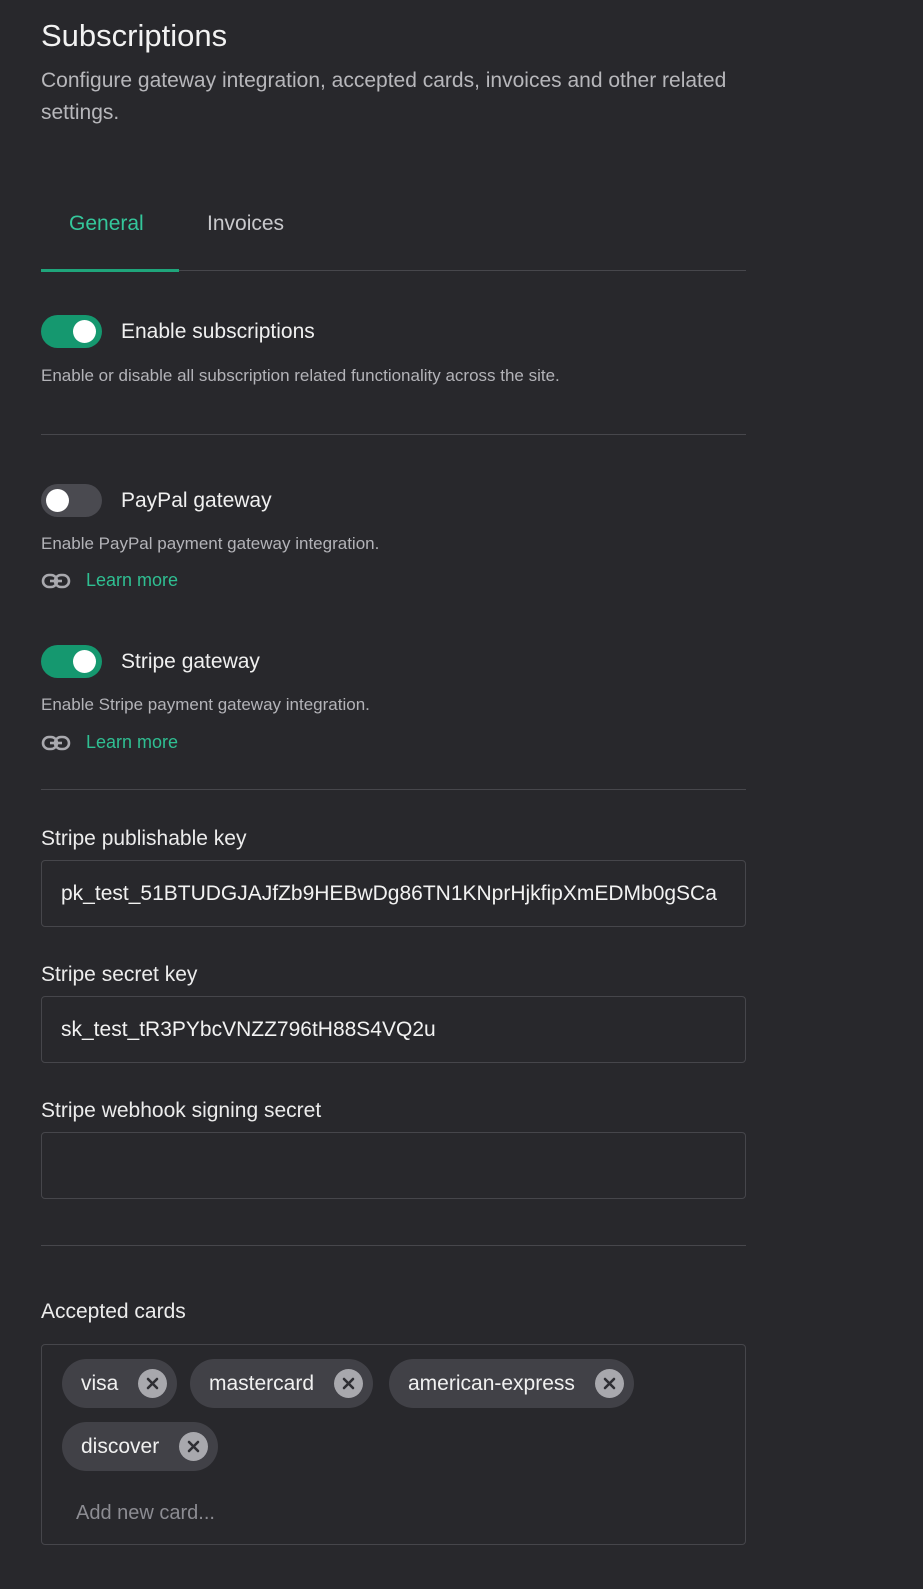  What do you see at coordinates (393, 1029) in the screenshot?
I see `secret-key-input` at bounding box center [393, 1029].